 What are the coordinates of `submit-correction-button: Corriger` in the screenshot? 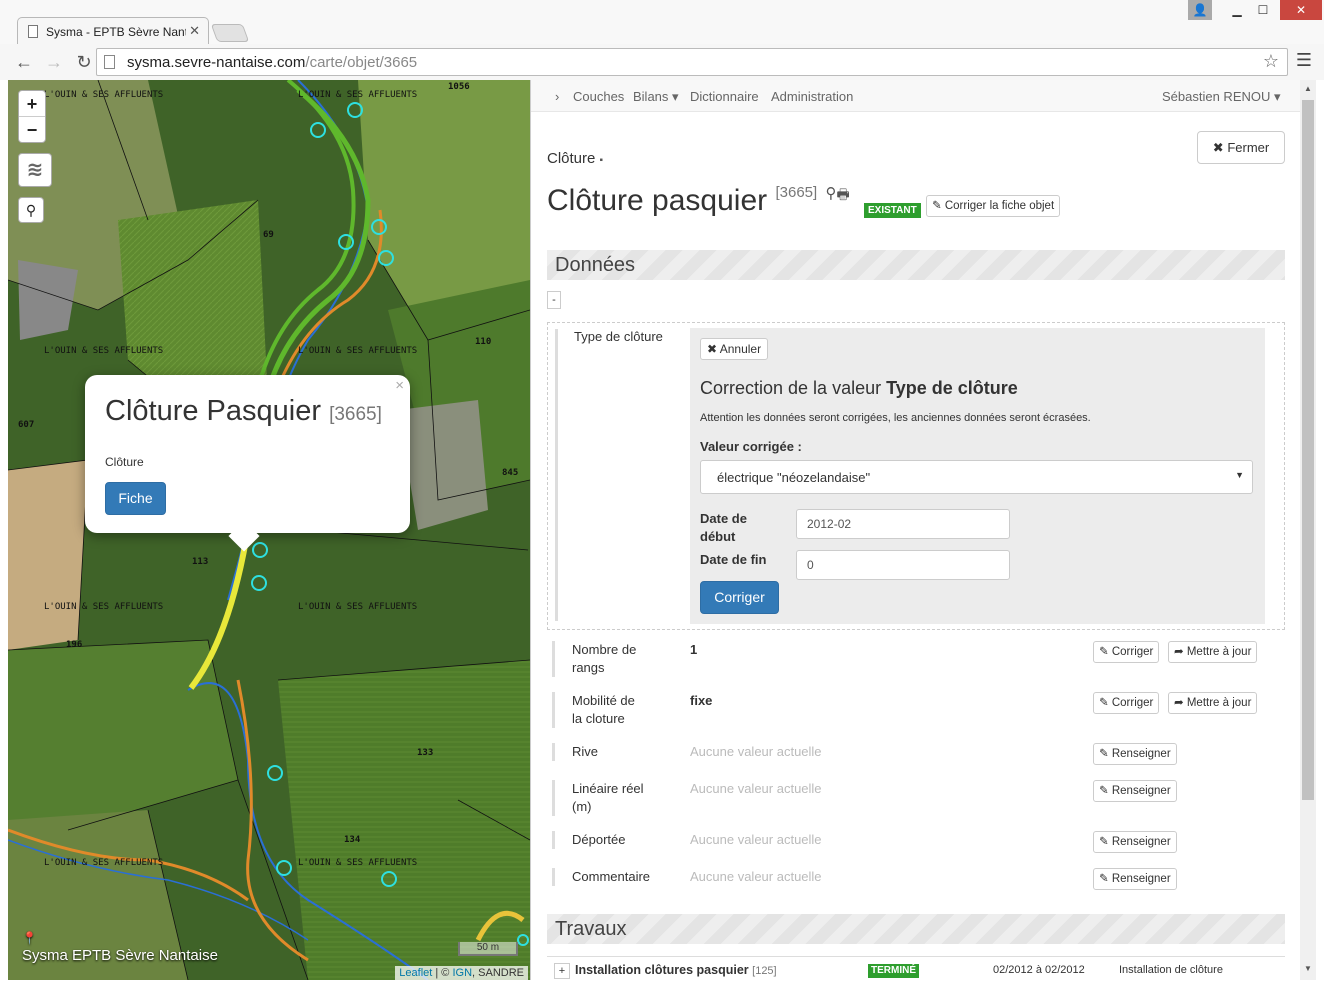 It's located at (739, 597).